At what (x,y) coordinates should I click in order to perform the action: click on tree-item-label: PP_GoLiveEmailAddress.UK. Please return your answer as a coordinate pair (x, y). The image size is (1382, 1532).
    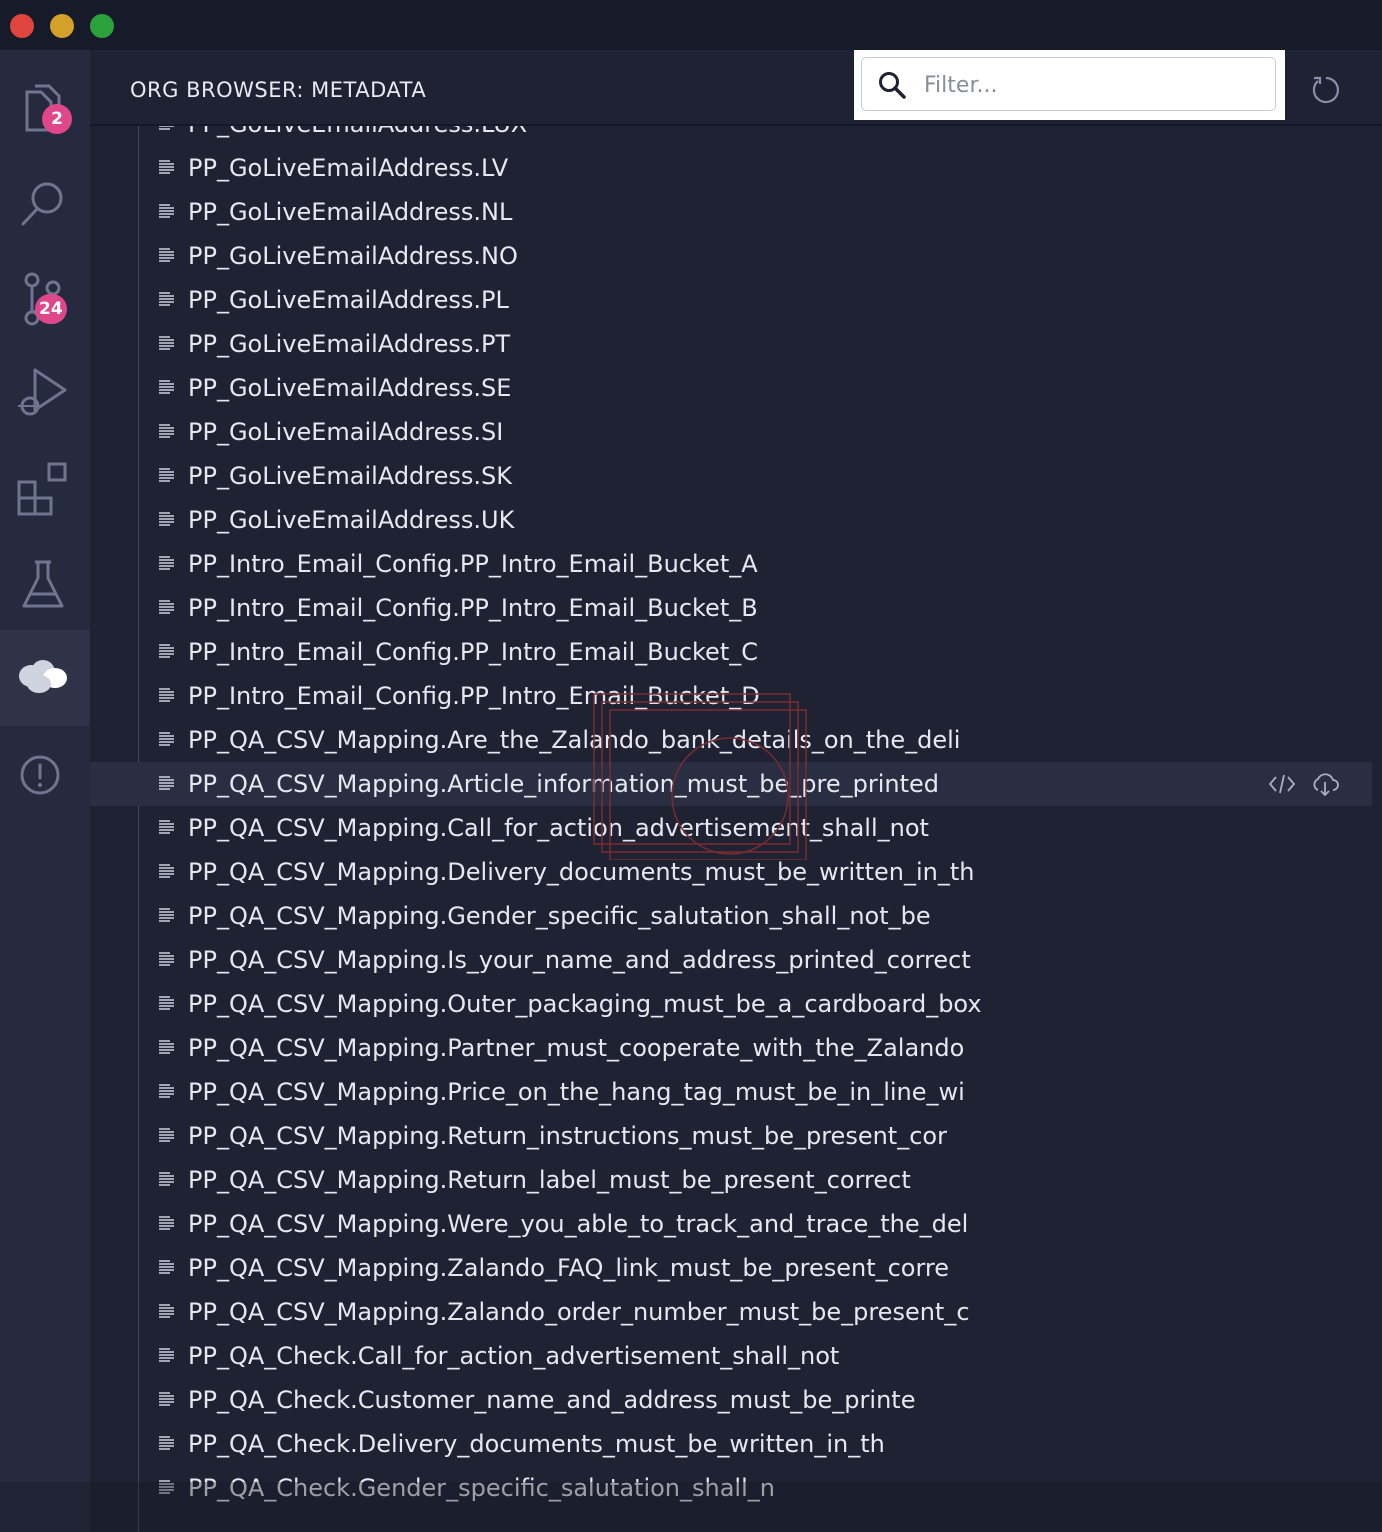
    Looking at the image, I should click on (351, 520).